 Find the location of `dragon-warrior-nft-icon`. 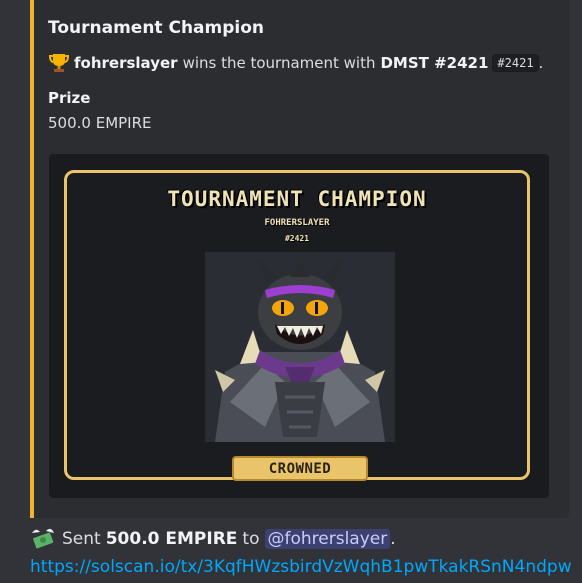

dragon-warrior-nft-icon is located at coordinates (300, 347).